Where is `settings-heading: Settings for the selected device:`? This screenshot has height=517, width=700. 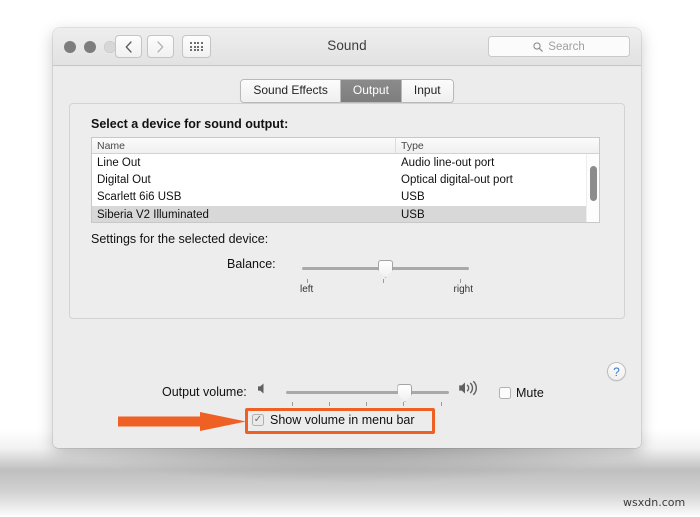
settings-heading: Settings for the selected device: is located at coordinates (180, 239).